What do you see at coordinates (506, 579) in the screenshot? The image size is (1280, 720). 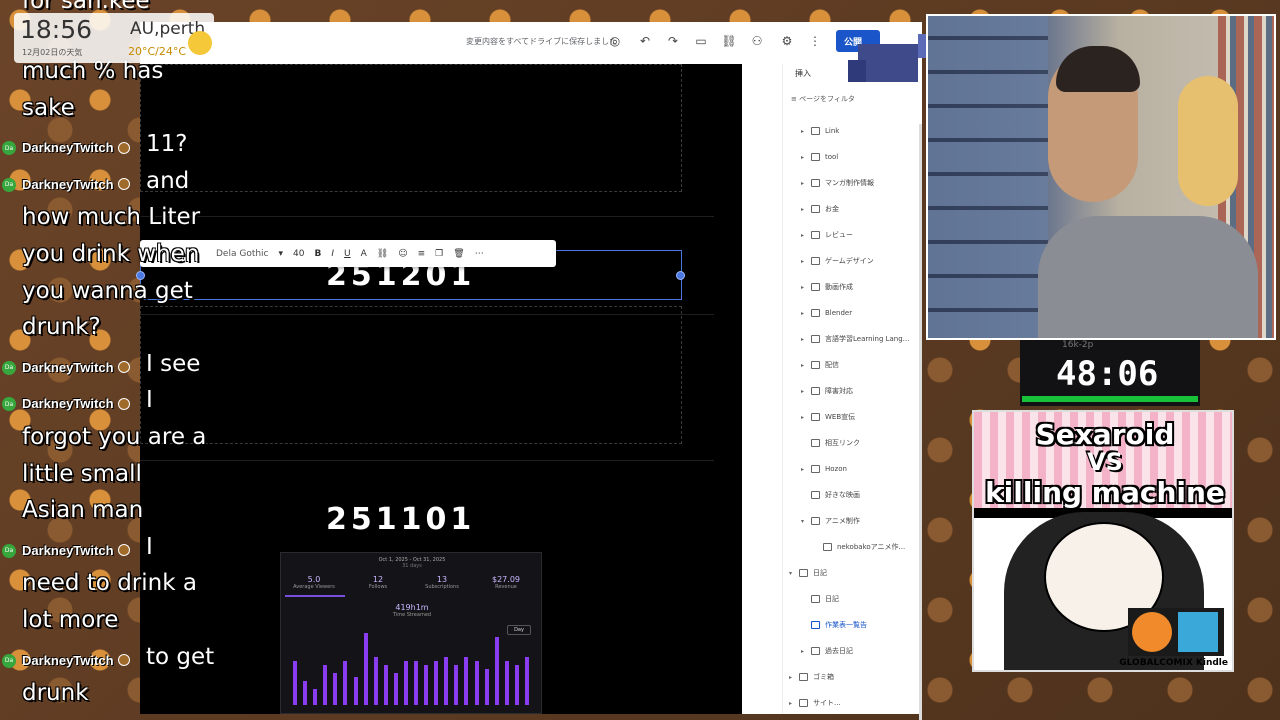 I see `stat-value: $27.09` at bounding box center [506, 579].